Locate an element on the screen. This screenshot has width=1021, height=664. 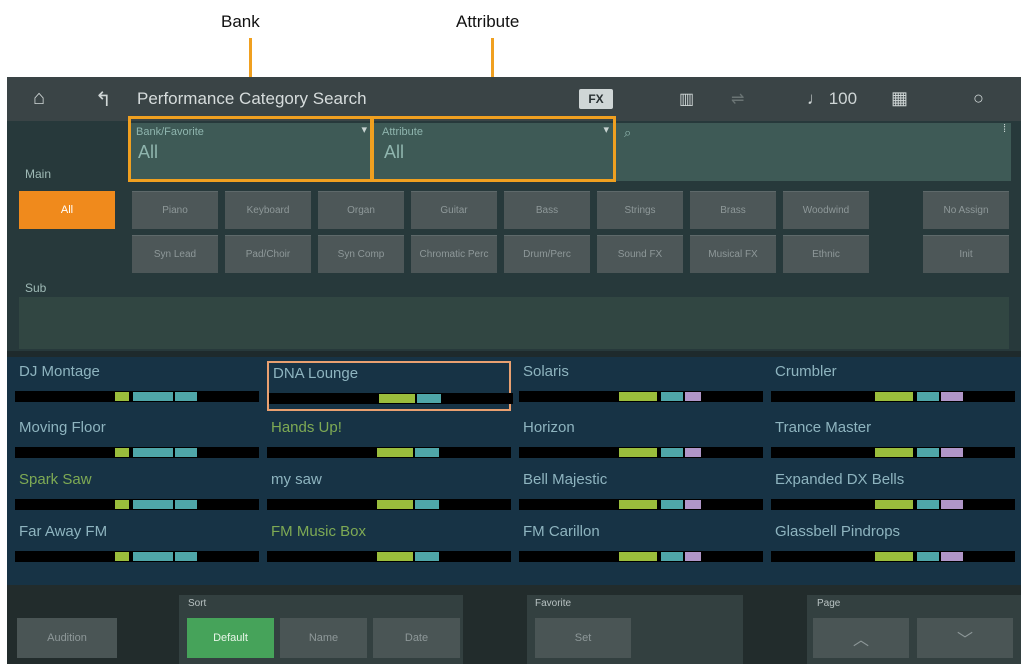
chevron-down-icon: ﹀ is located at coordinates (964, 640).